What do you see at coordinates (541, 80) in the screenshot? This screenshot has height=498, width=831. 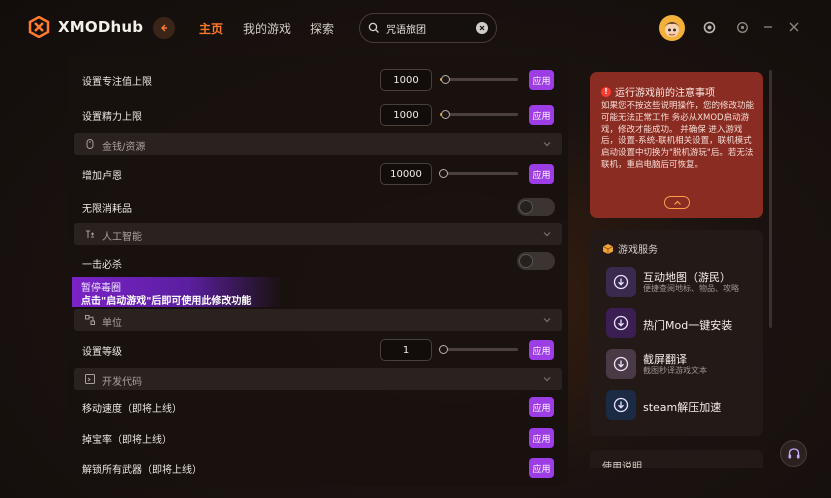 I see `focus-max-apply-button: 应用` at bounding box center [541, 80].